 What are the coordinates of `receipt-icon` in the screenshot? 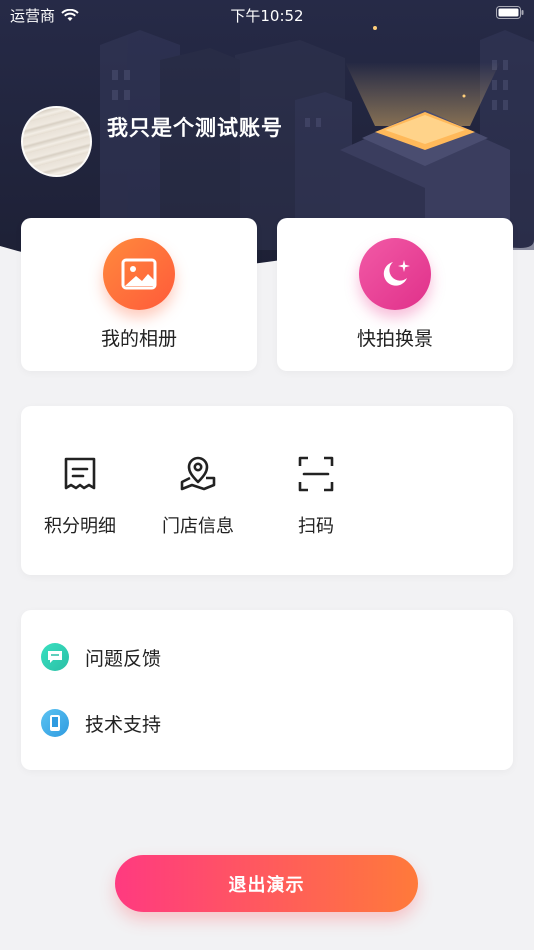 It's located at (80, 474).